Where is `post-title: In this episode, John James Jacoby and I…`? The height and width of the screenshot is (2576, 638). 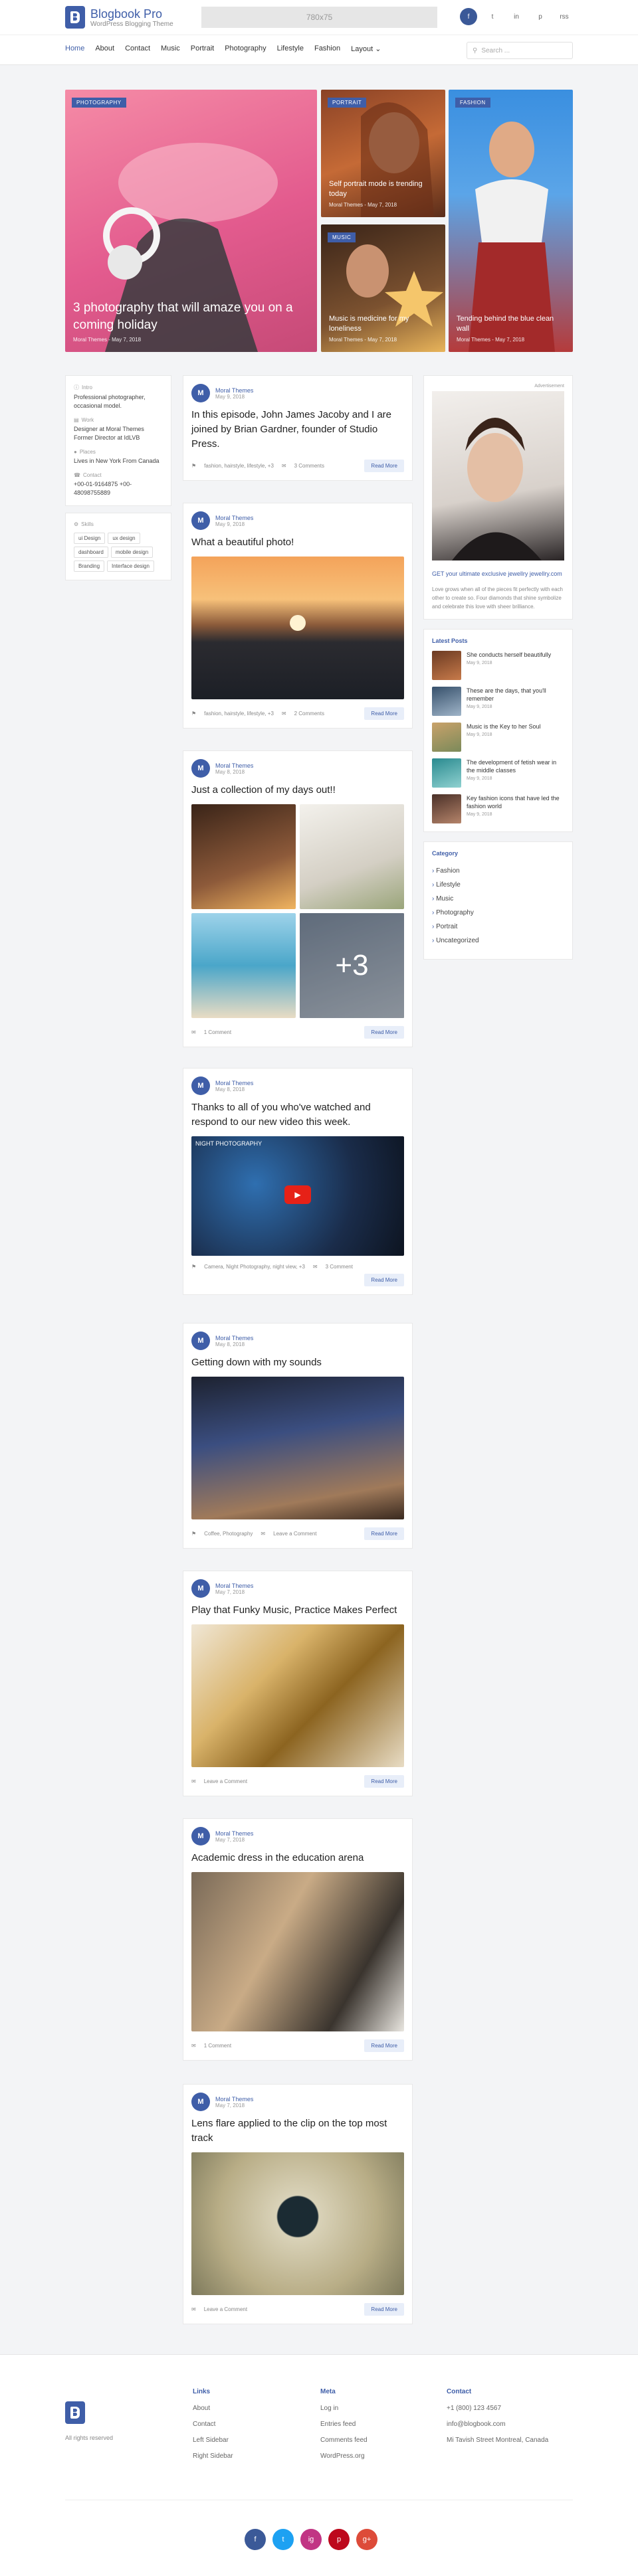 post-title: In this episode, John James Jacoby and I… is located at coordinates (297, 430).